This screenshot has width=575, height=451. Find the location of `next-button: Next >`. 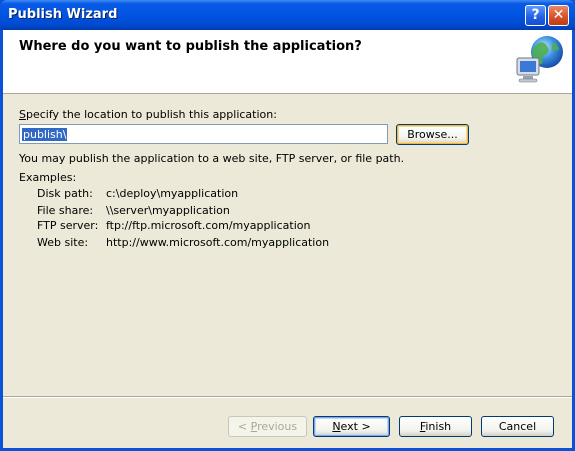

next-button: Next > is located at coordinates (351, 426).